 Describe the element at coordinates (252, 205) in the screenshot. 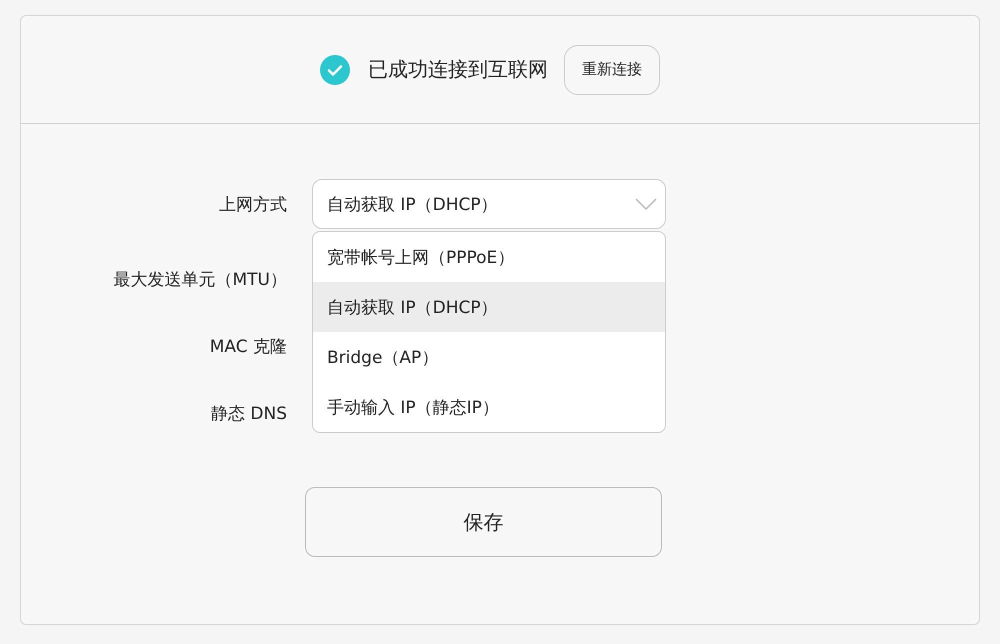

I see `field-label: 上网方式` at that location.